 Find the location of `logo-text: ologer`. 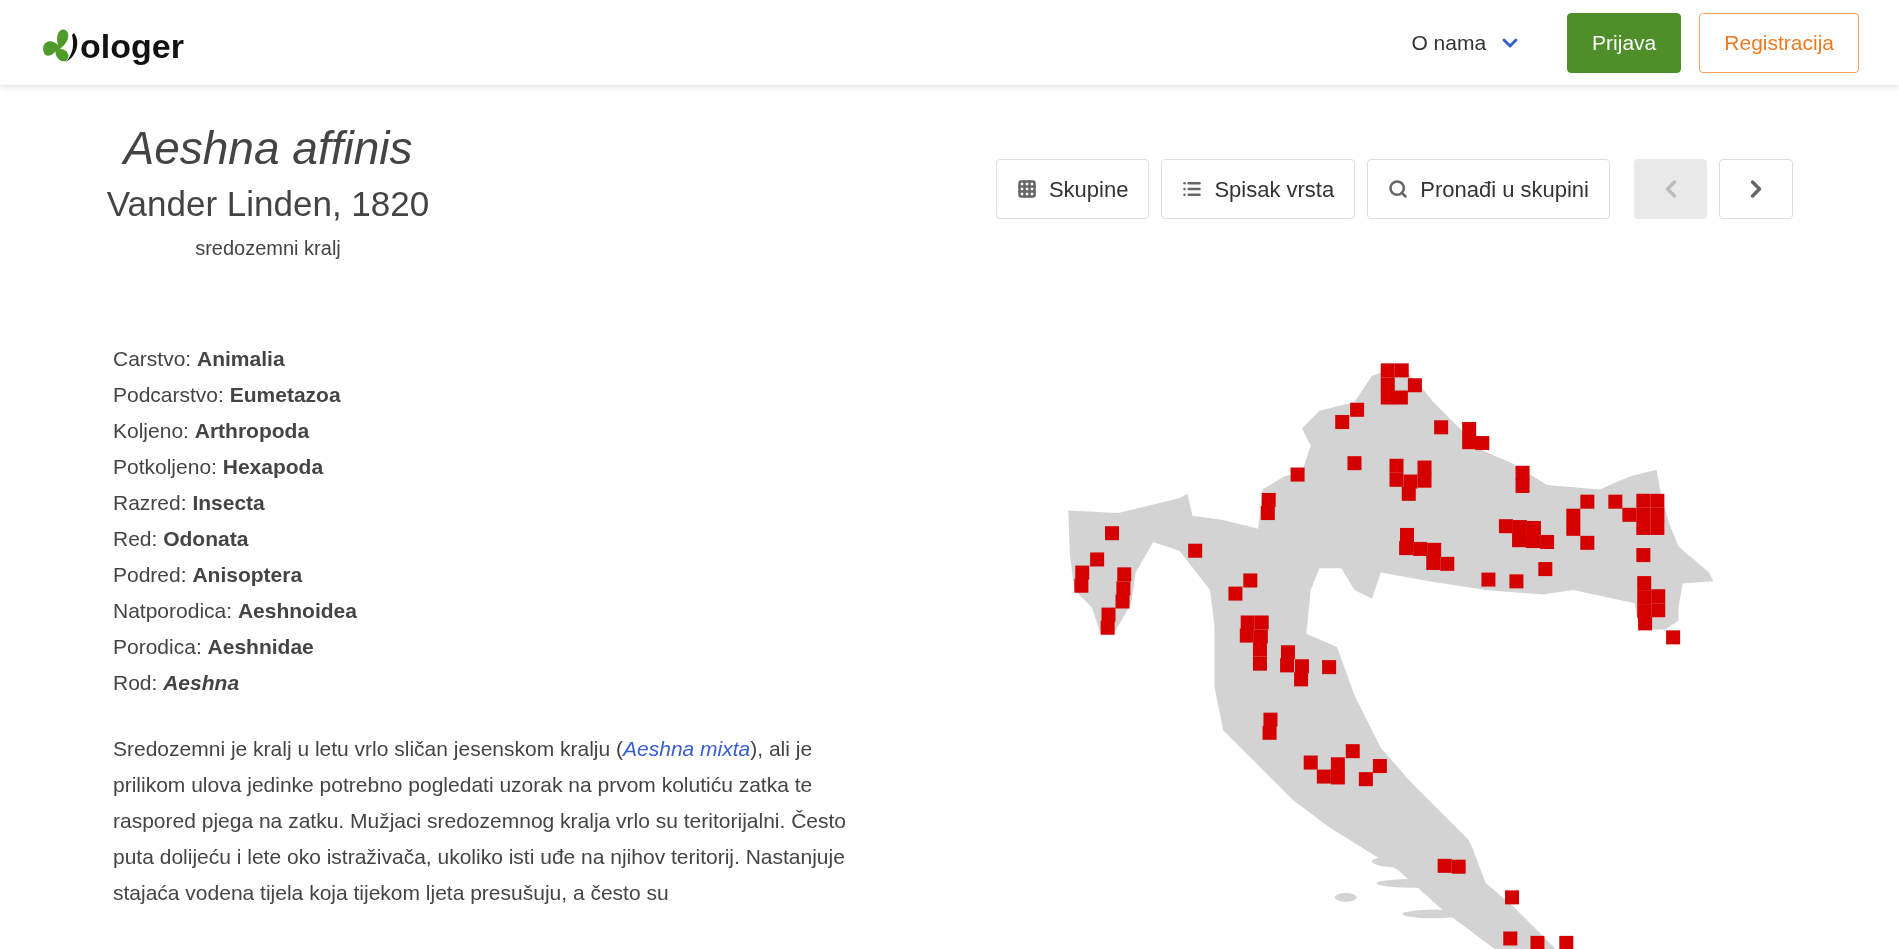

logo-text: ologer is located at coordinates (132, 45).